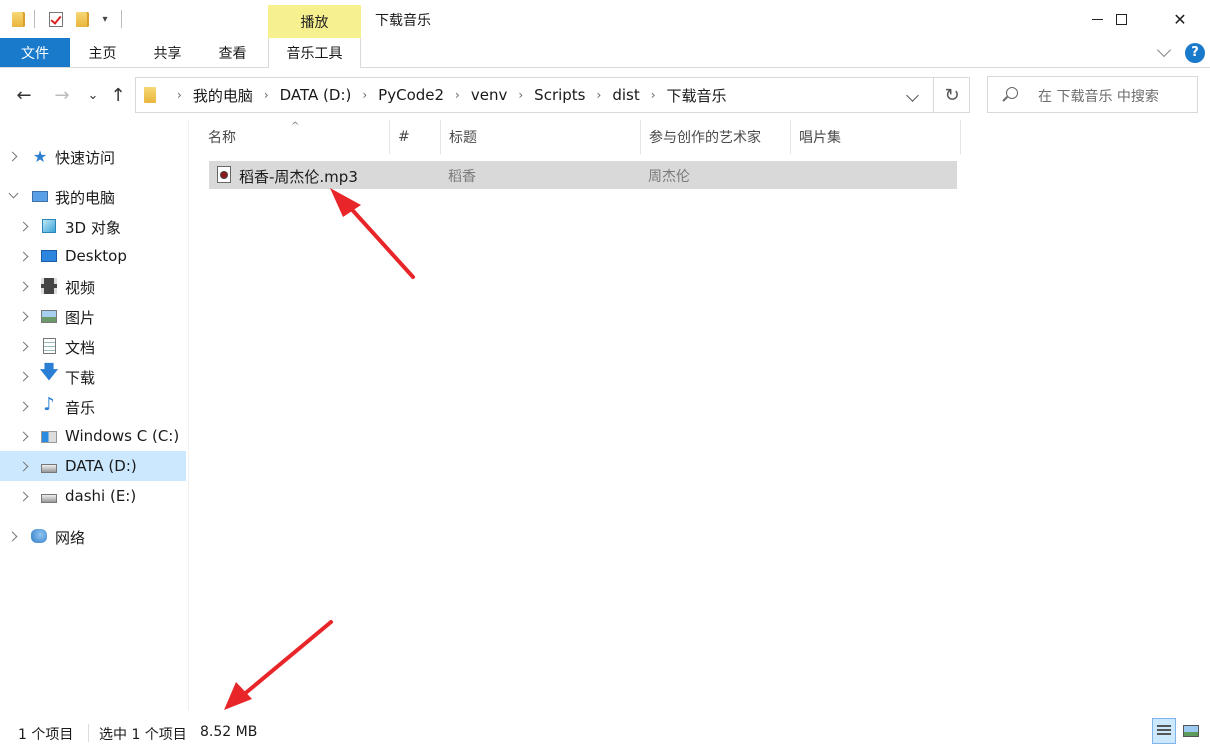 The height and width of the screenshot is (748, 1210). What do you see at coordinates (314, 53) in the screenshot?
I see `tab-music-tools: 音乐工具` at bounding box center [314, 53].